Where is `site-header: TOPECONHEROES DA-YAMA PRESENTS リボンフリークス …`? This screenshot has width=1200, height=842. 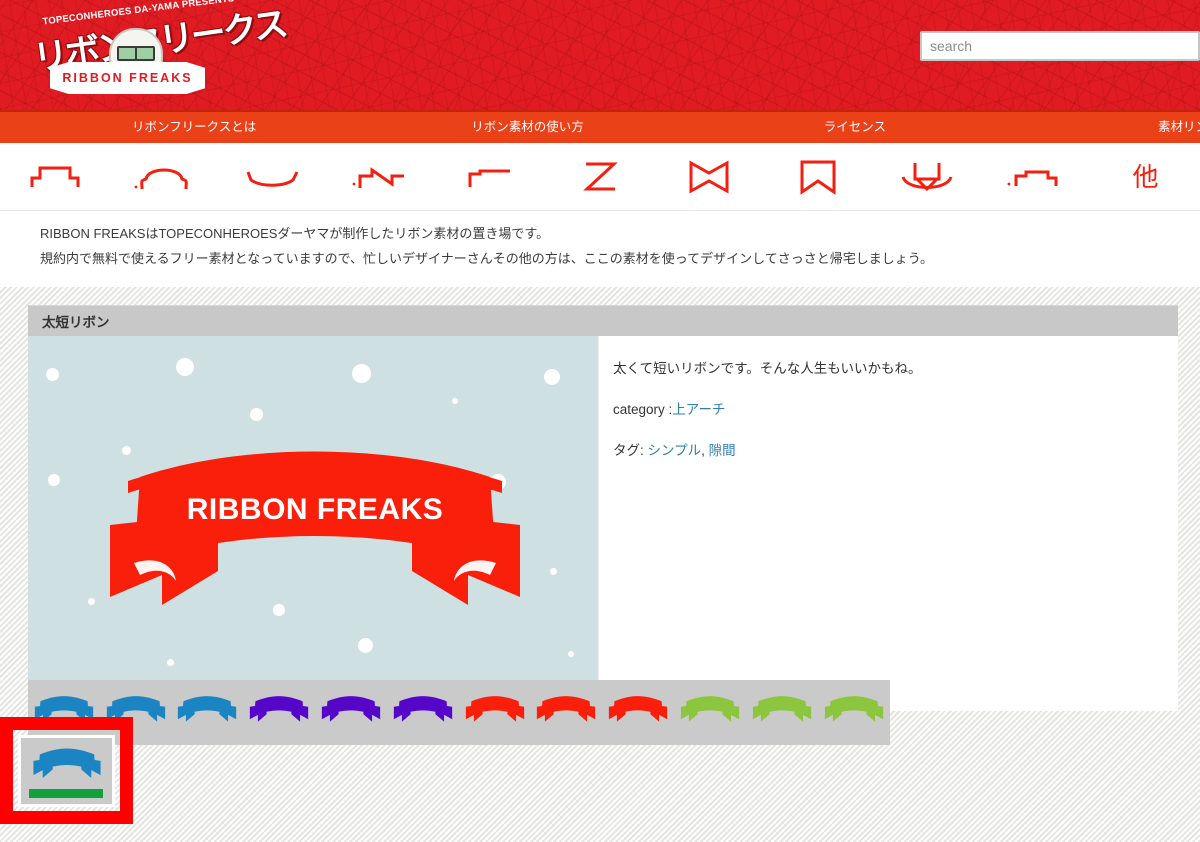 site-header: TOPECONHEROES DA-YAMA PRESENTS リボンフリークス … is located at coordinates (600, 55).